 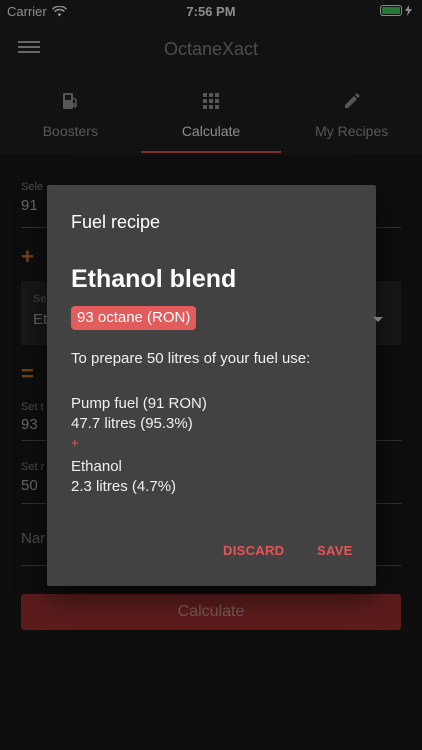 I want to click on octane-badge: 93 octane (RON), so click(x=134, y=318).